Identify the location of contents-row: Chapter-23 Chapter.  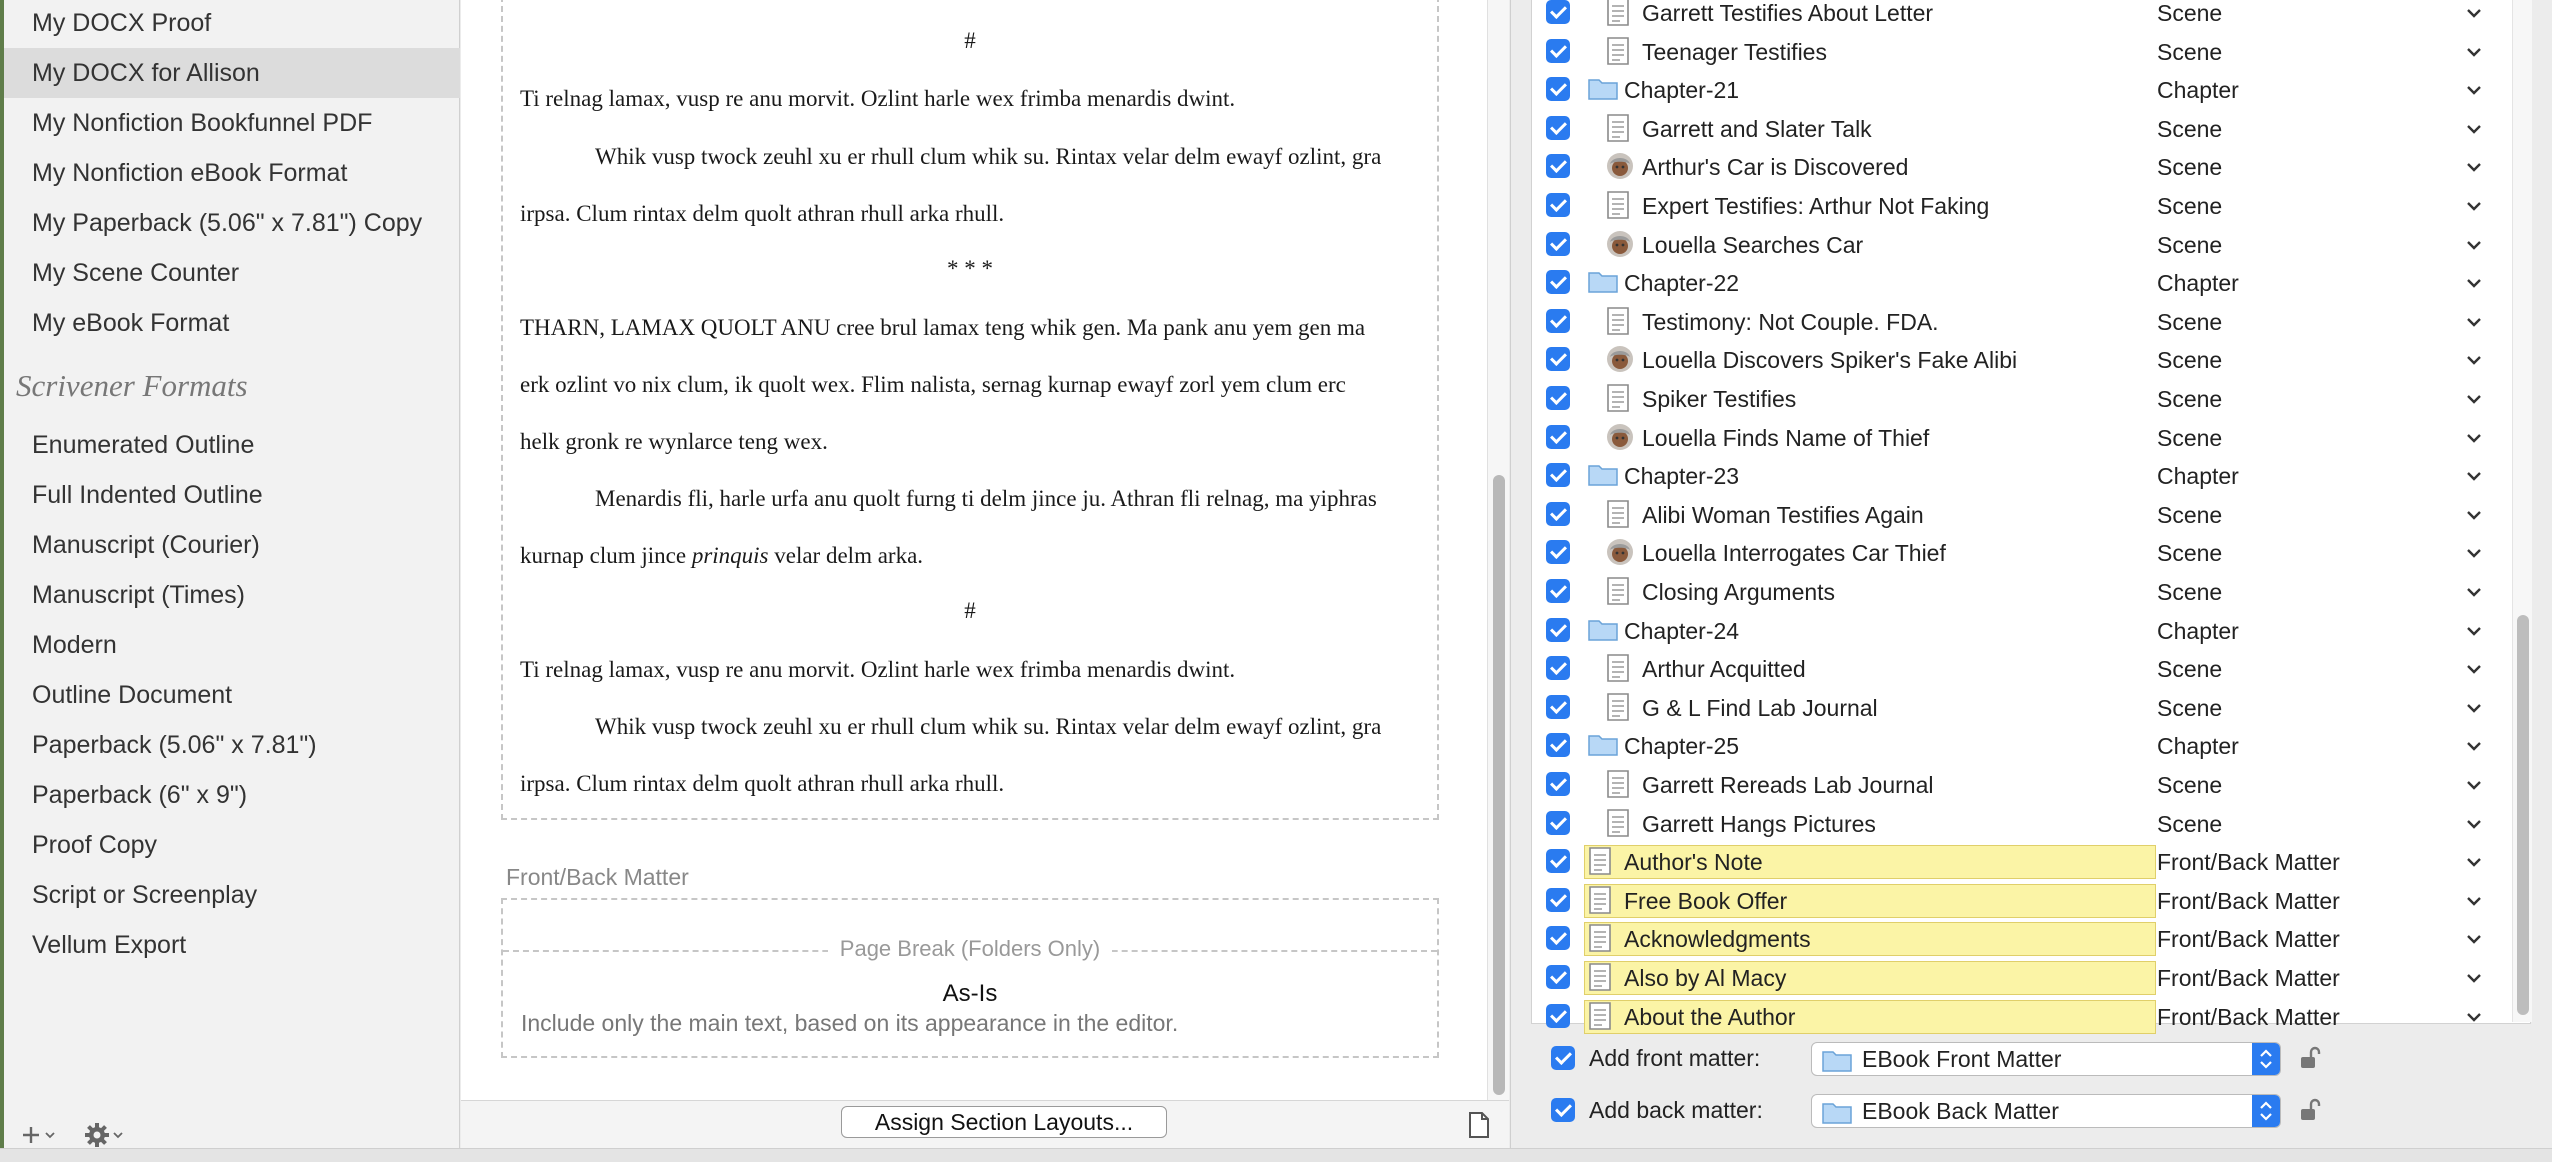
(2022, 476).